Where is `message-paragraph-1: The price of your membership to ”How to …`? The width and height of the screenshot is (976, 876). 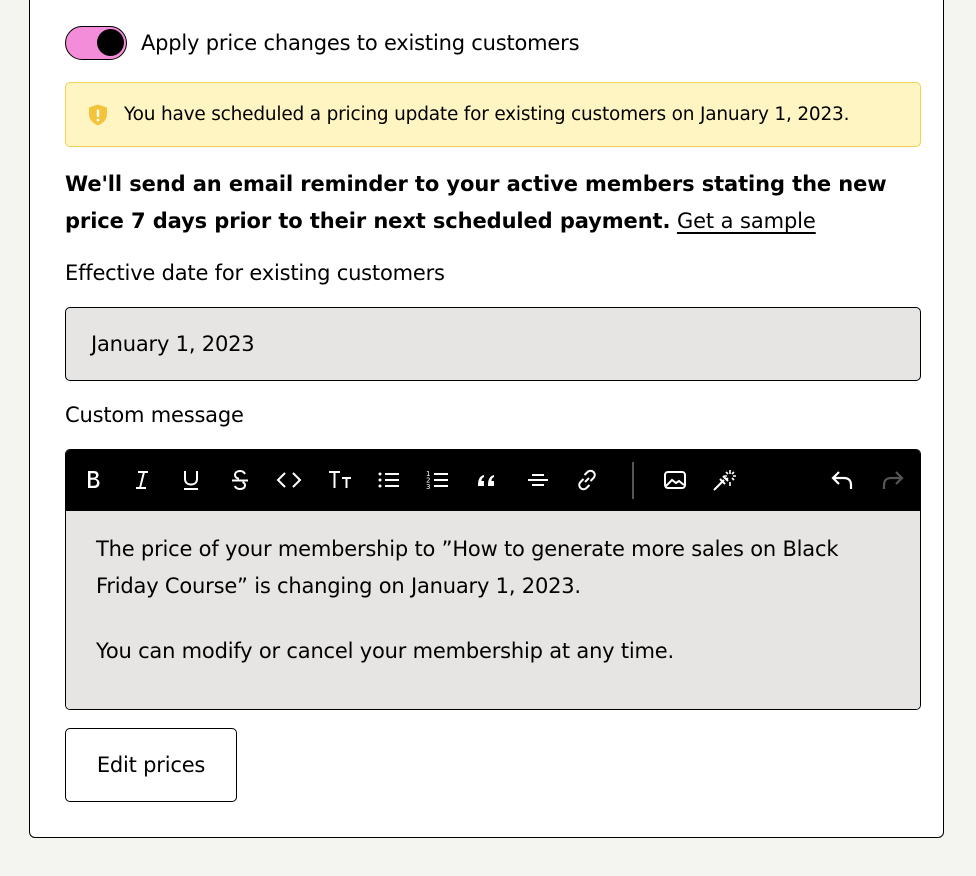
message-paragraph-1: The price of your membership to ”How to … is located at coordinates (467, 567).